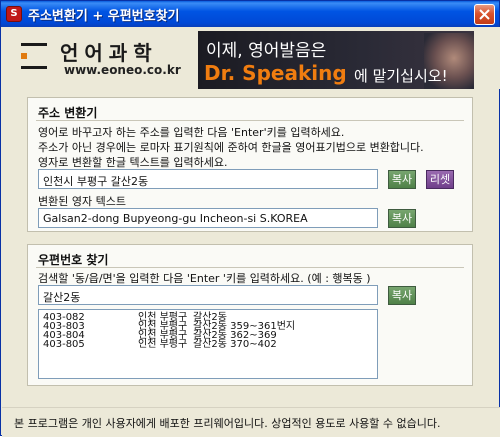 The height and width of the screenshot is (437, 500). I want to click on postcode: 403-805, so click(64, 344).